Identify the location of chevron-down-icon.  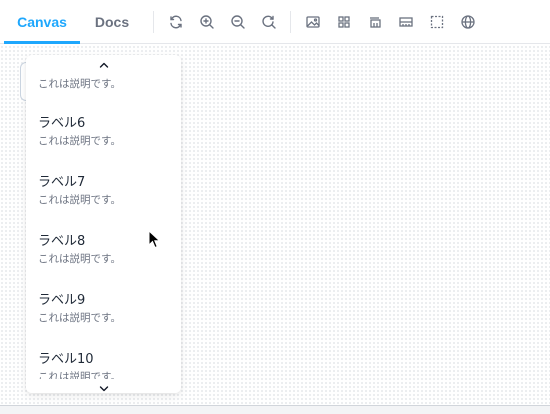
(104, 385).